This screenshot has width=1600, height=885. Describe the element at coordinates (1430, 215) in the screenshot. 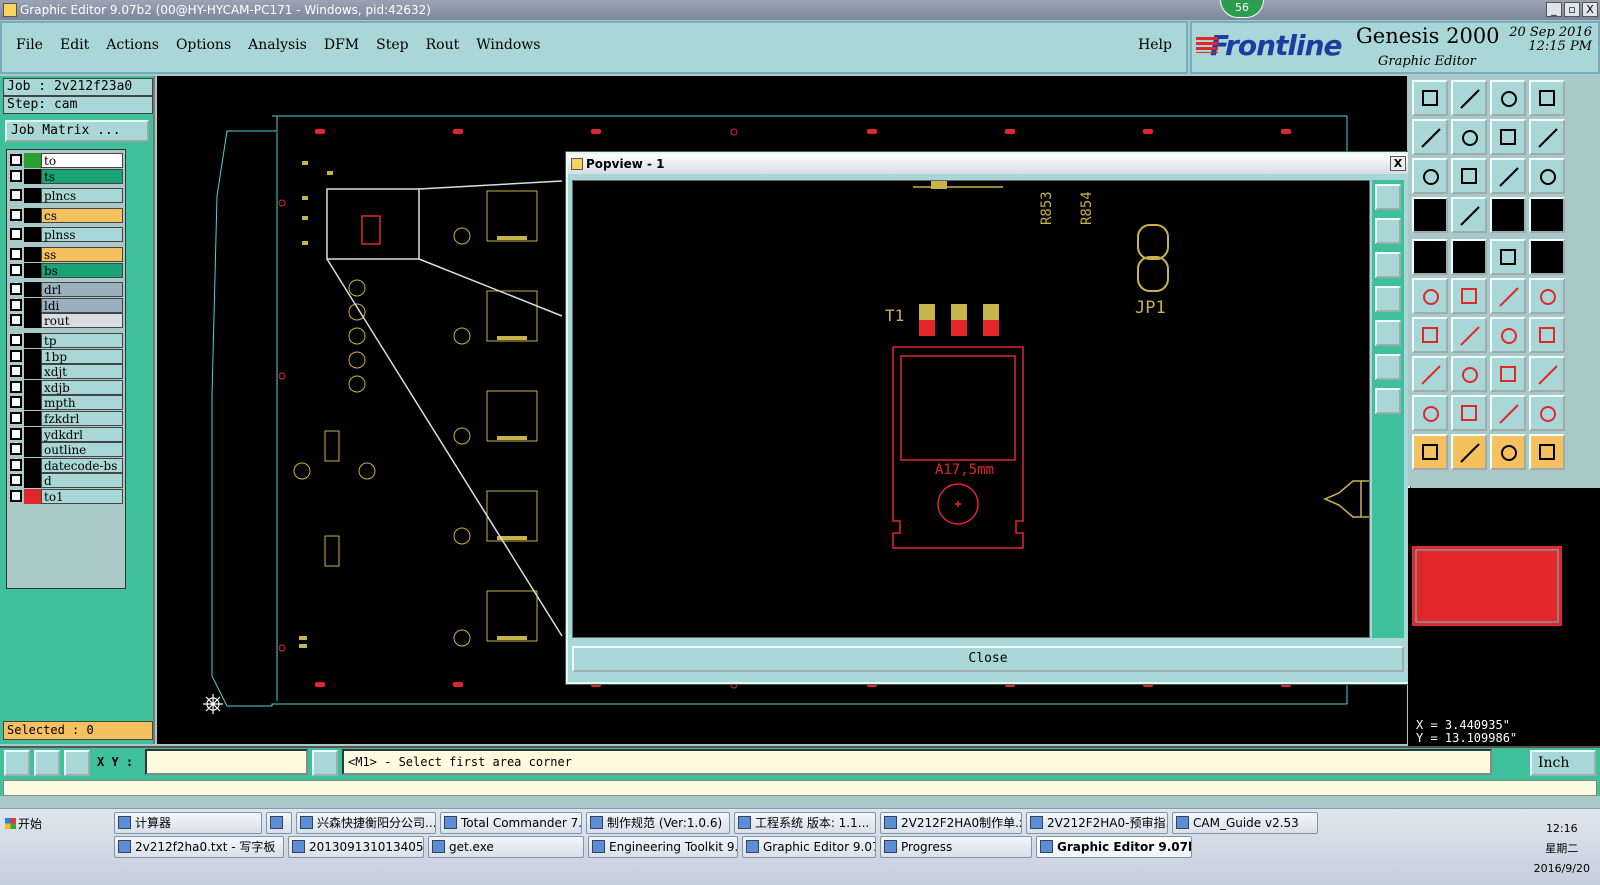

I see `snap-icon` at that location.